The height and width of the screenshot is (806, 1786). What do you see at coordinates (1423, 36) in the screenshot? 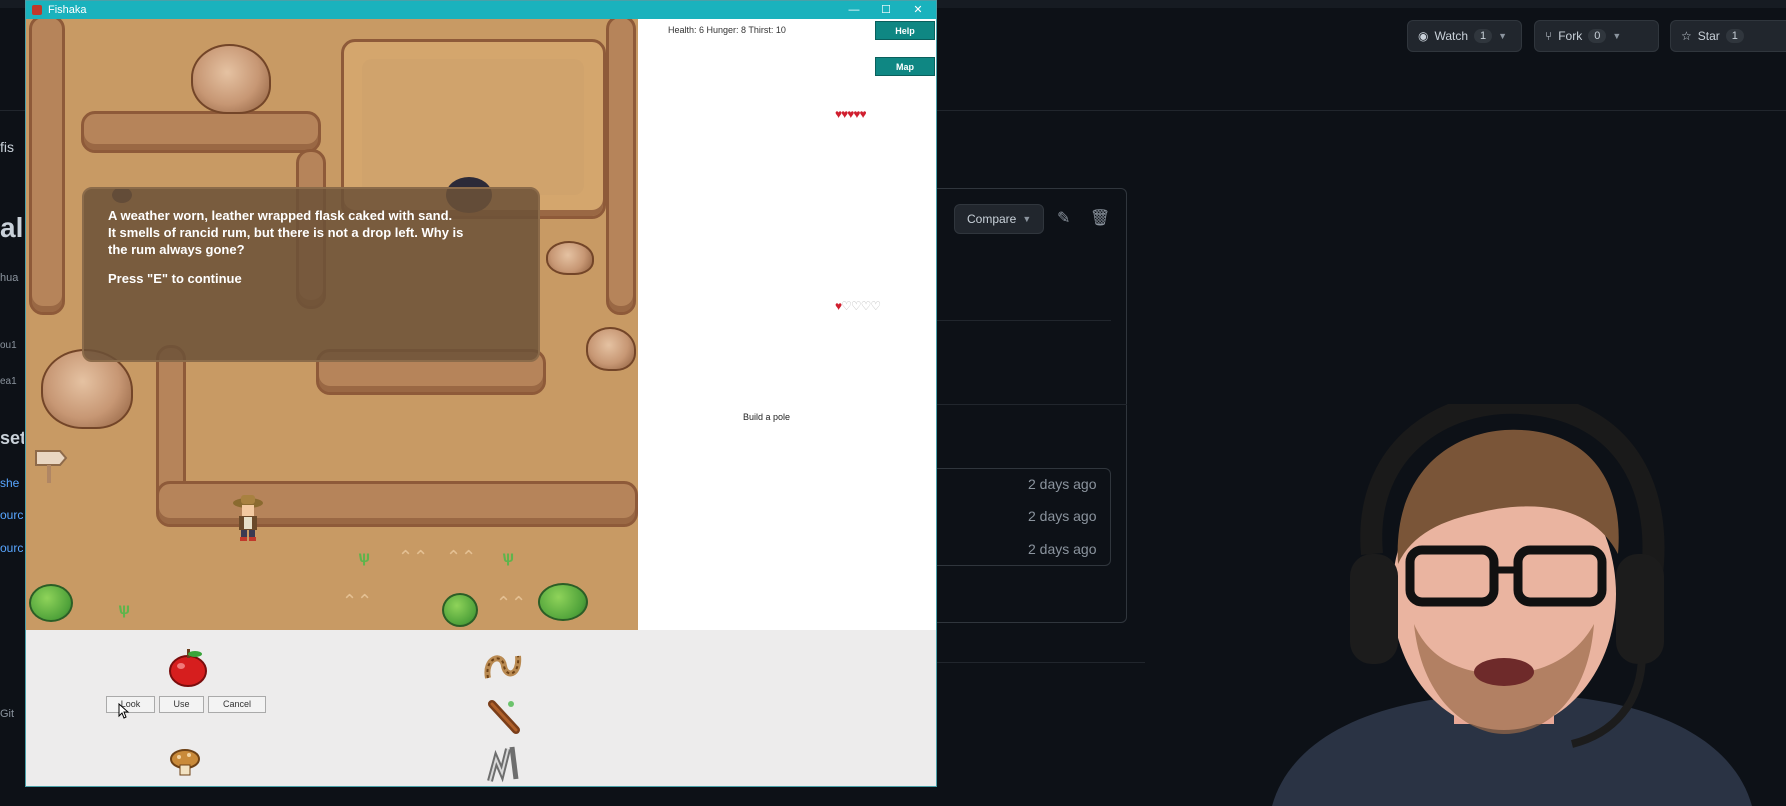
I see `eye-icon: ◉` at bounding box center [1423, 36].